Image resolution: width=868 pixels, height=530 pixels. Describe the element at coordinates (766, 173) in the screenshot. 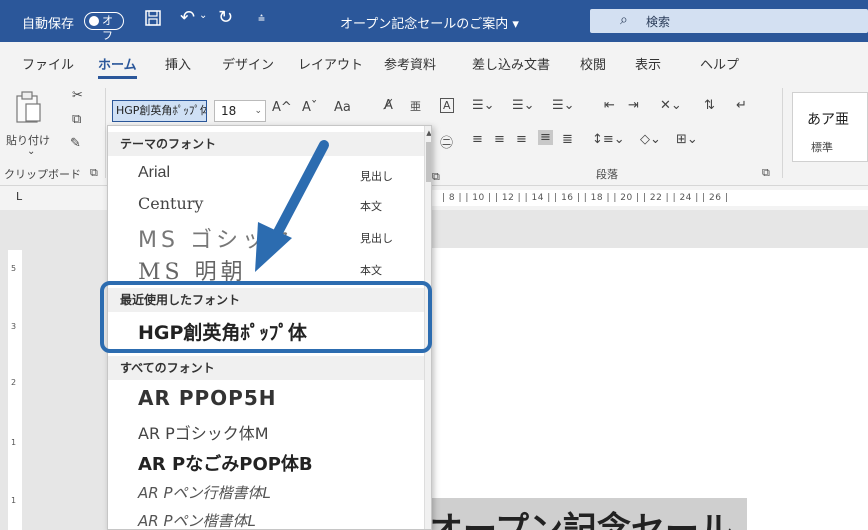

I see `paragraph-launcher-icon: ⧉` at that location.